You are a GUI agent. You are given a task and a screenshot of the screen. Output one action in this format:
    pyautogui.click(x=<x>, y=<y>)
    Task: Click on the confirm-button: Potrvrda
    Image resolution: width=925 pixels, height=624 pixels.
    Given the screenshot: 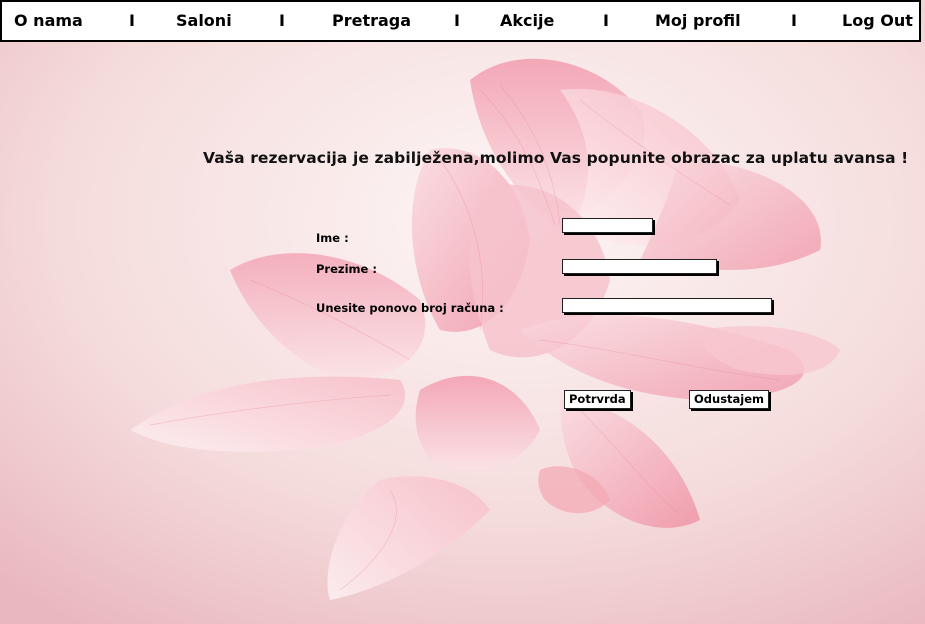 What is the action you would take?
    pyautogui.click(x=597, y=399)
    